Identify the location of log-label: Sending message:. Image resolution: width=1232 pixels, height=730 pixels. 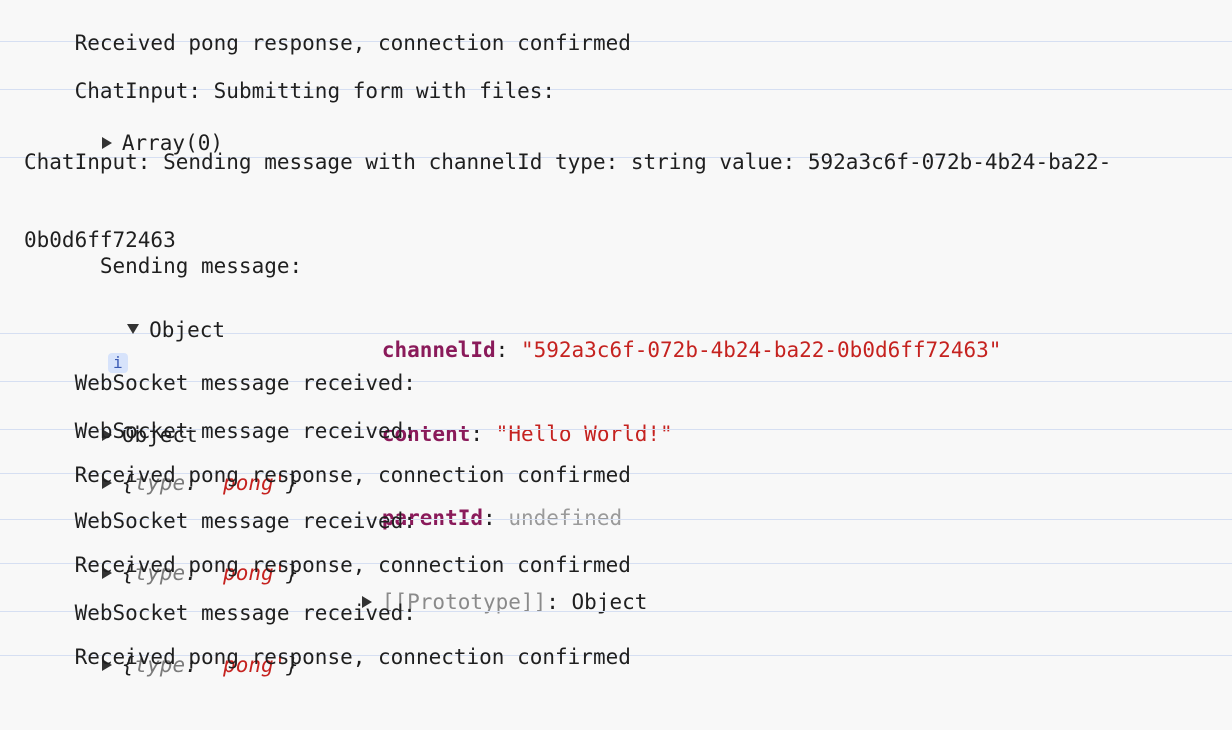
(201, 266).